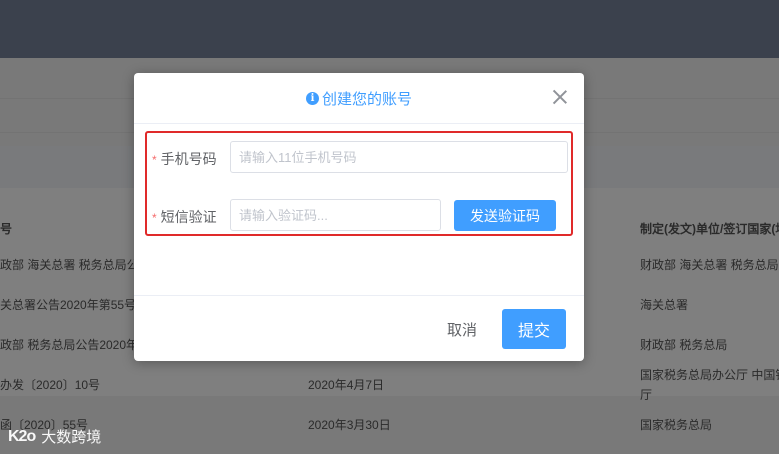 This screenshot has height=454, width=779. I want to click on top-nav-bar, so click(389, 29).